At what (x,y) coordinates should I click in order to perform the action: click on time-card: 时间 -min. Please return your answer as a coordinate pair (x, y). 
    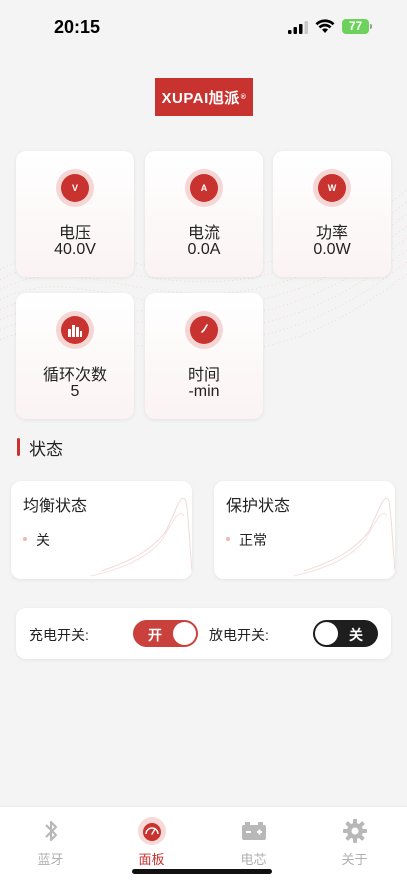
    Looking at the image, I should click on (204, 356).